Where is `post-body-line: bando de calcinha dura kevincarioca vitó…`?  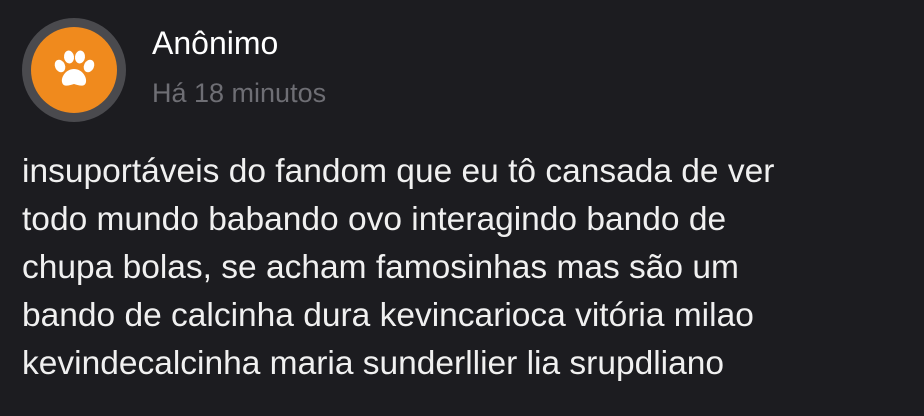 post-body-line: bando de calcinha dura kevincarioca vitó… is located at coordinates (388, 315).